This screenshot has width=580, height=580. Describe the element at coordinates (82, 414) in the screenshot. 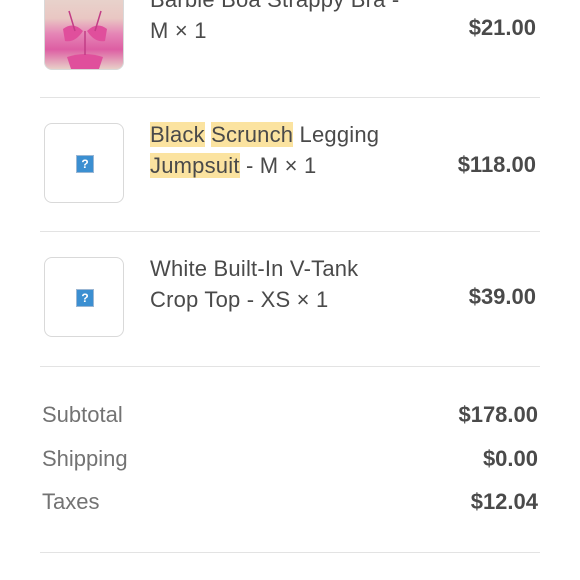

I see `subtotal-label: Subtotal` at that location.